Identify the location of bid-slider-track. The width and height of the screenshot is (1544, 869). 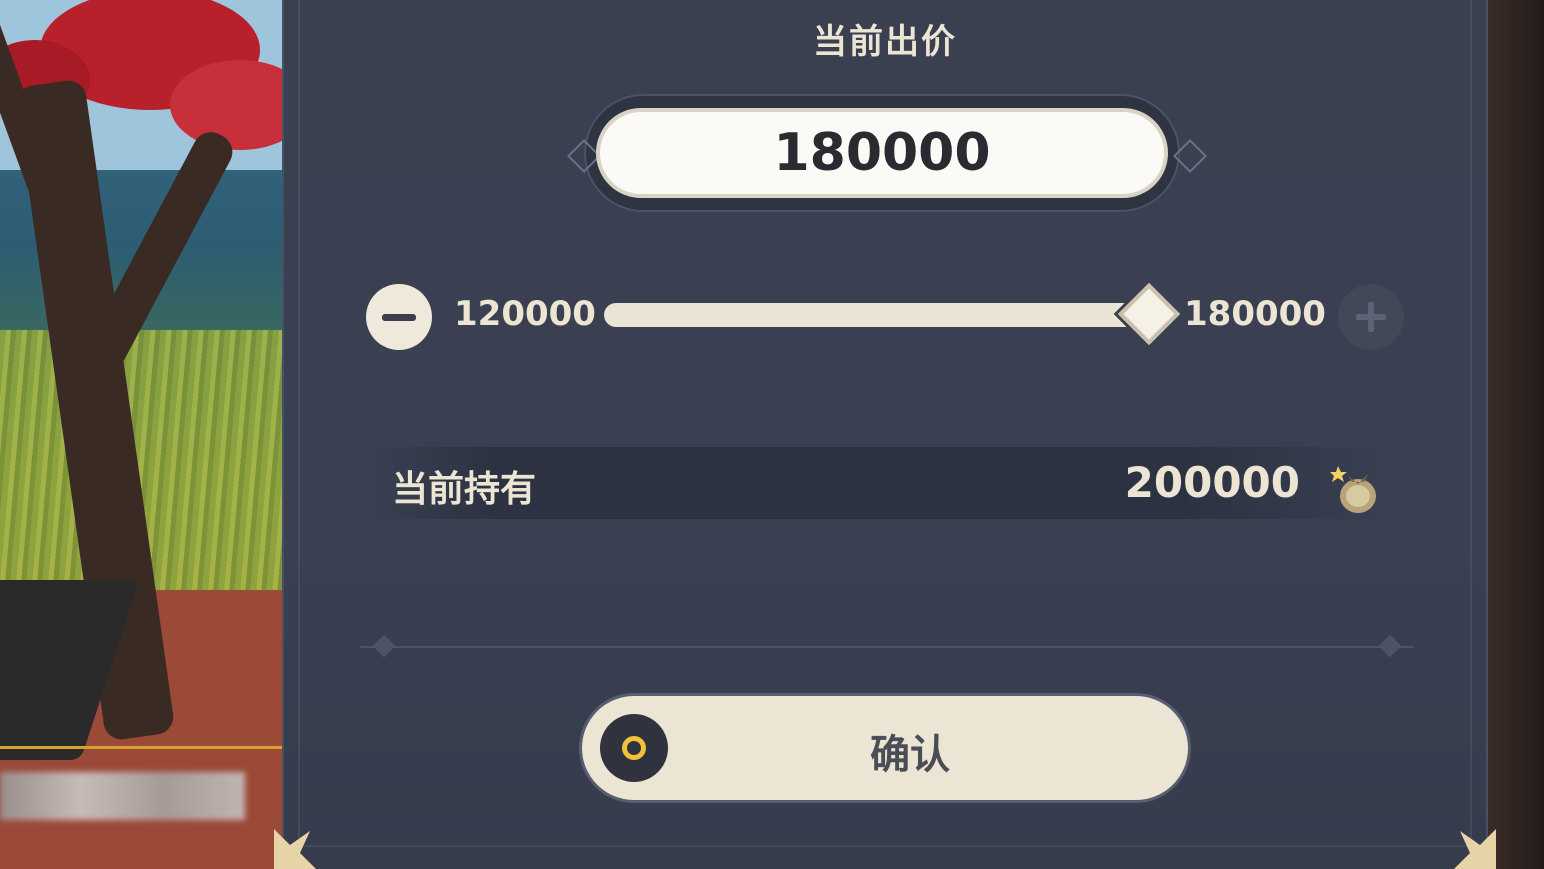
(876, 315).